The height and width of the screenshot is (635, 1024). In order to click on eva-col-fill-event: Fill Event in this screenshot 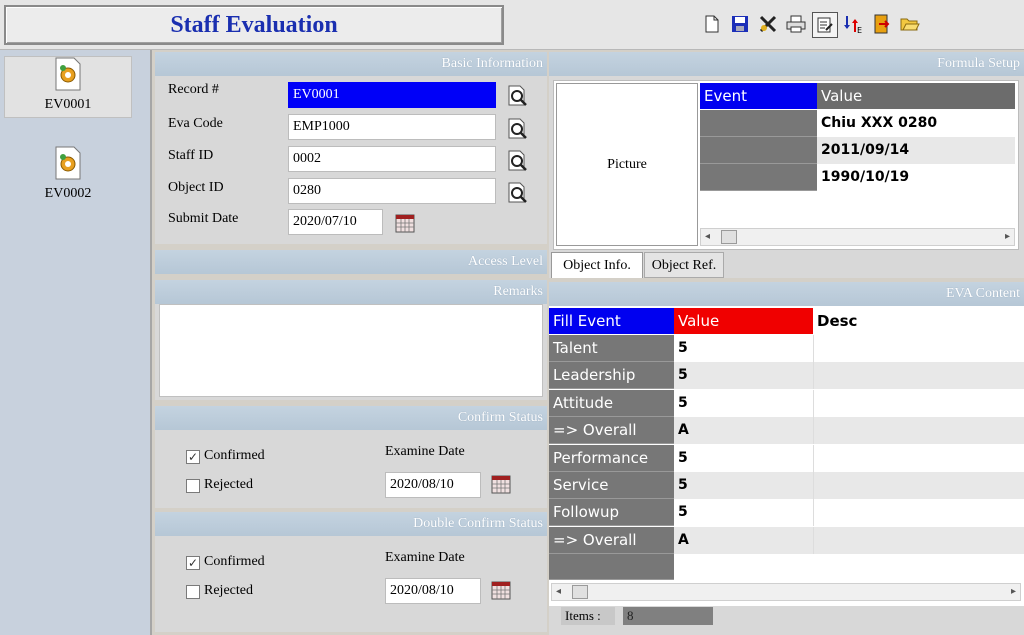, I will do `click(611, 321)`.